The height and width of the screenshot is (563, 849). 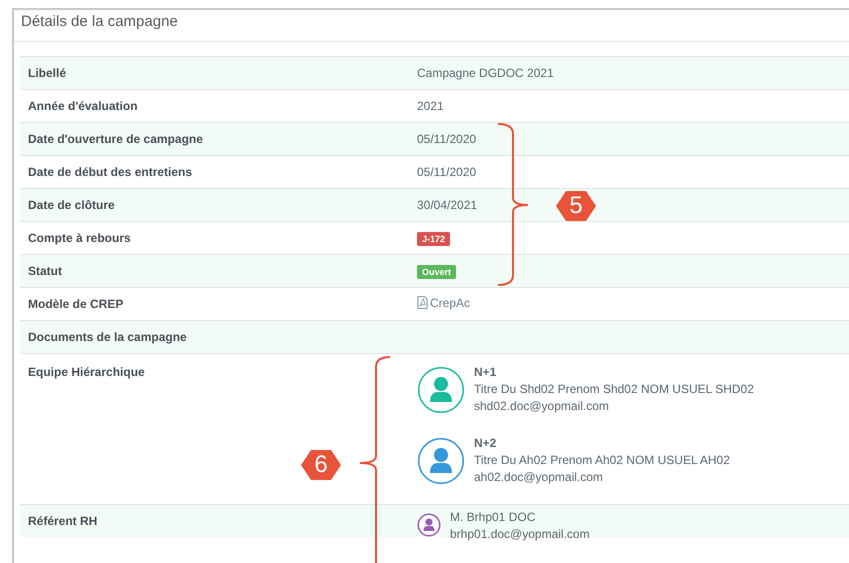 I want to click on person-role: N+1, so click(x=486, y=372).